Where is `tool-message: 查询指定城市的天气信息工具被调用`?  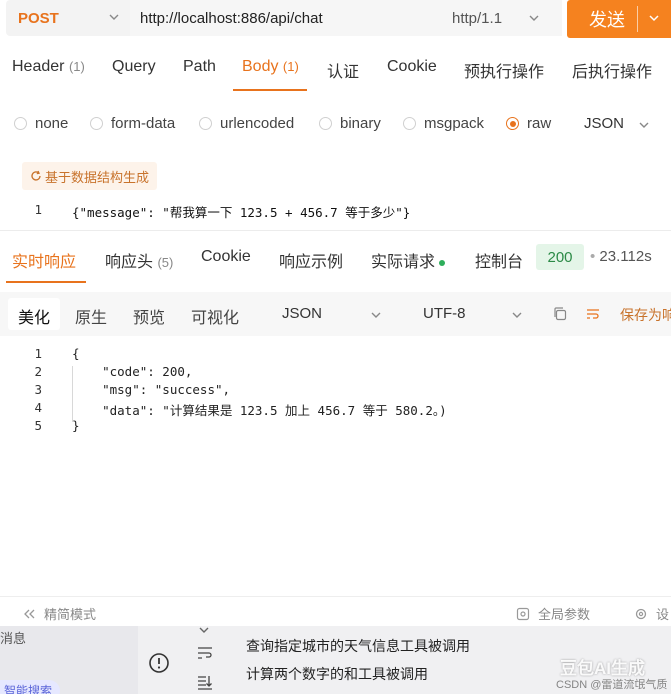 tool-message: 查询指定城市的天气信息工具被调用 is located at coordinates (358, 646).